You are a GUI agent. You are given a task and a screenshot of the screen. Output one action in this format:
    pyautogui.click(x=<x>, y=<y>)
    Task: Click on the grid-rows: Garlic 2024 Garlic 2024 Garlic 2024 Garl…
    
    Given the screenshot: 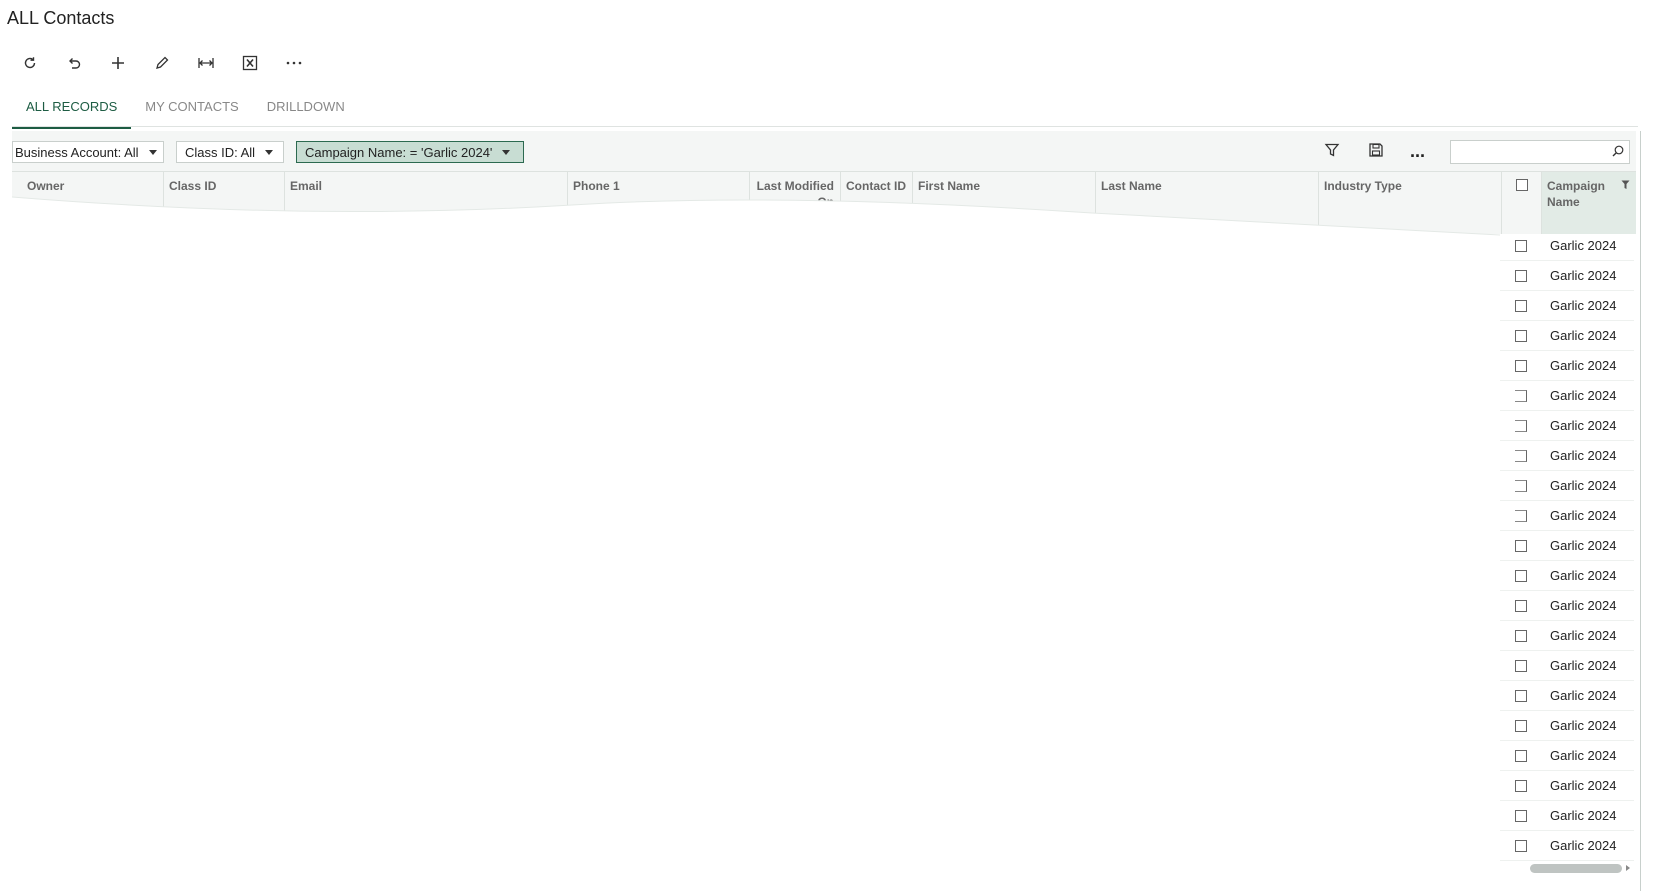 What is the action you would take?
    pyautogui.click(x=1567, y=546)
    